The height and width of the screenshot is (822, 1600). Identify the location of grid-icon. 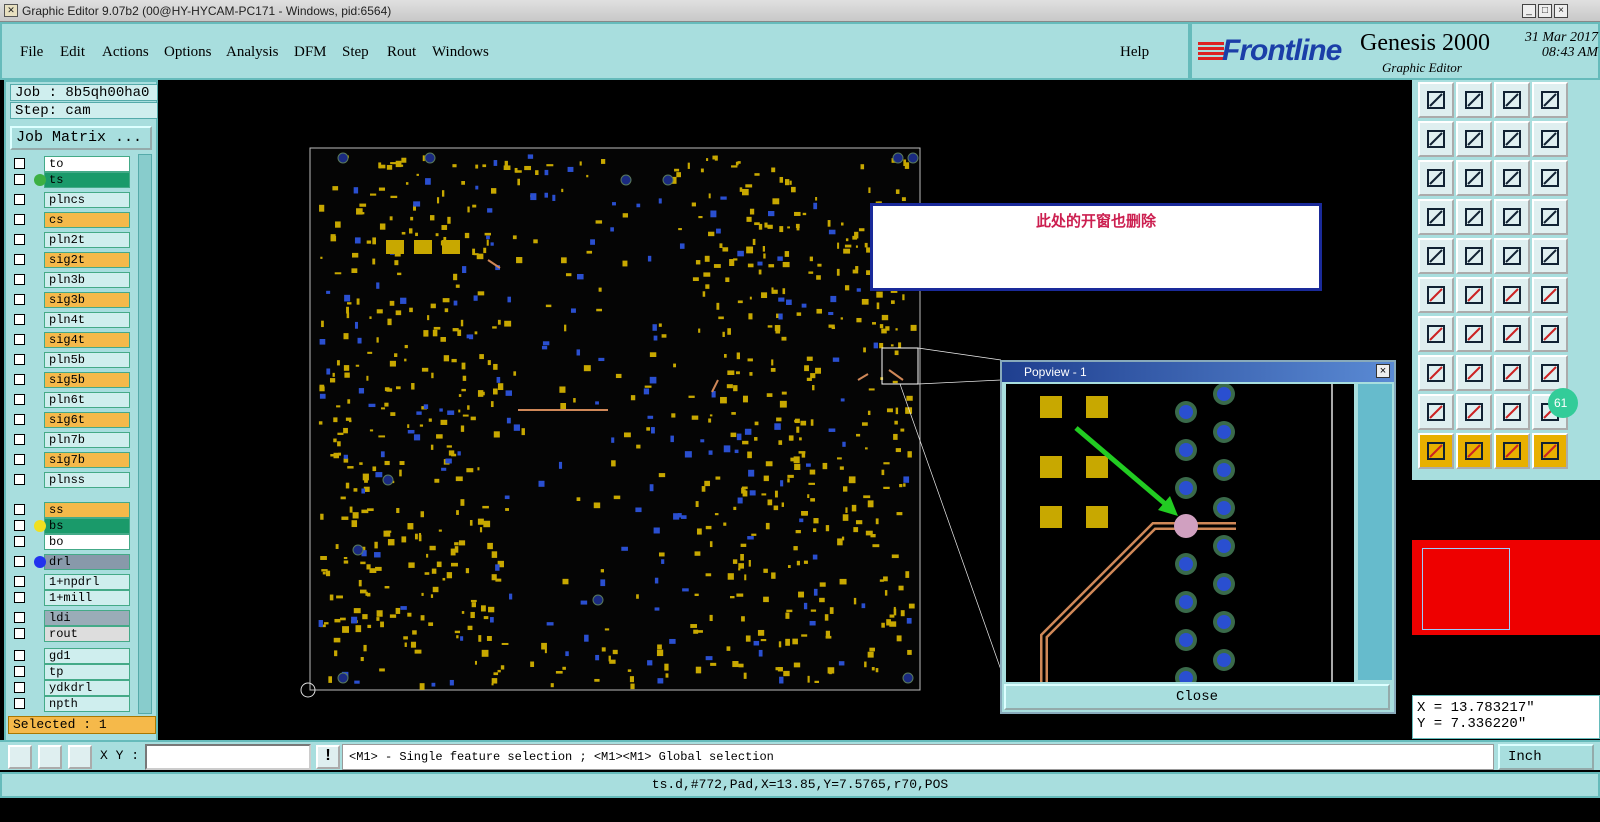
(1474, 217).